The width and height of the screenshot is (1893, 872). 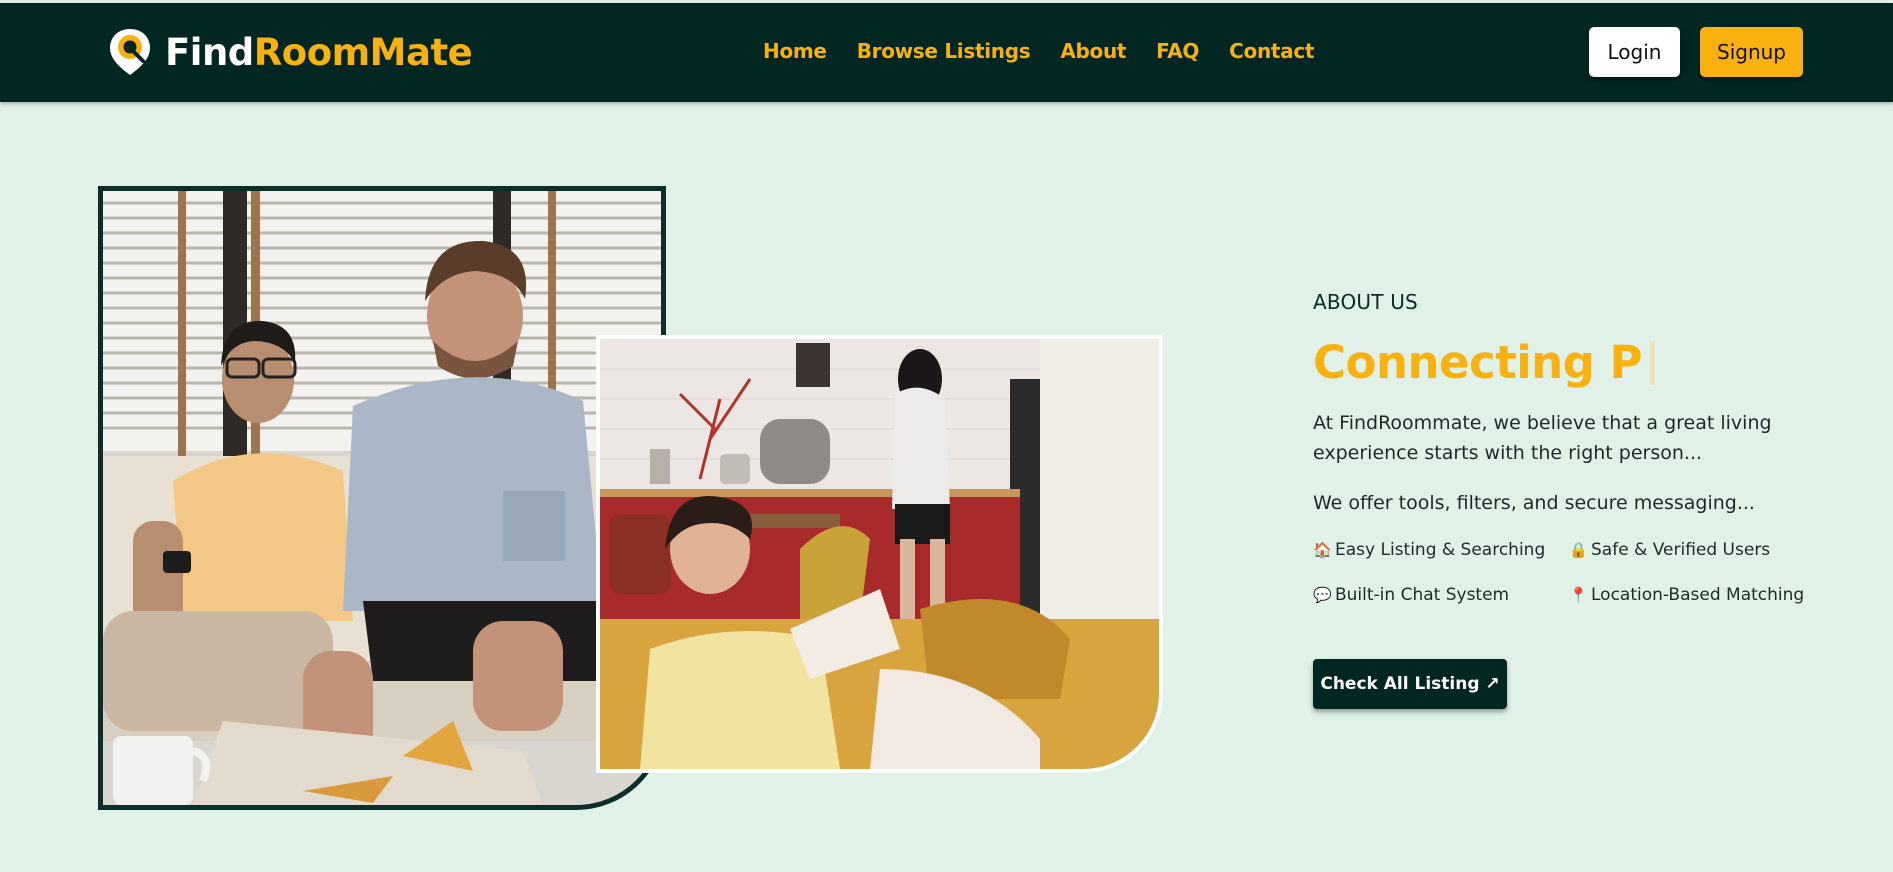 I want to click on location-pin-logo-icon, so click(x=130, y=52).